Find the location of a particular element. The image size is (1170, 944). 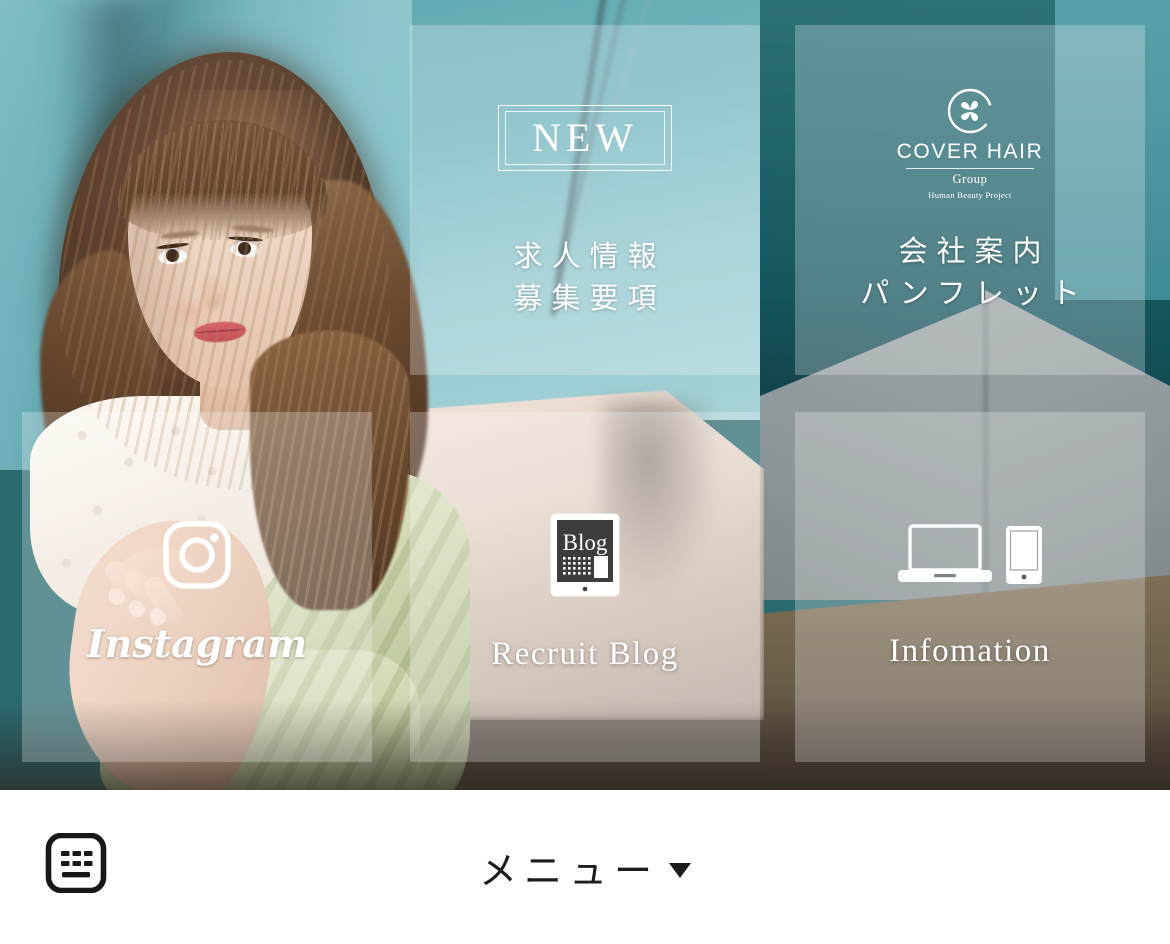

tablet-blog-icon: Blog is located at coordinates (585, 557).